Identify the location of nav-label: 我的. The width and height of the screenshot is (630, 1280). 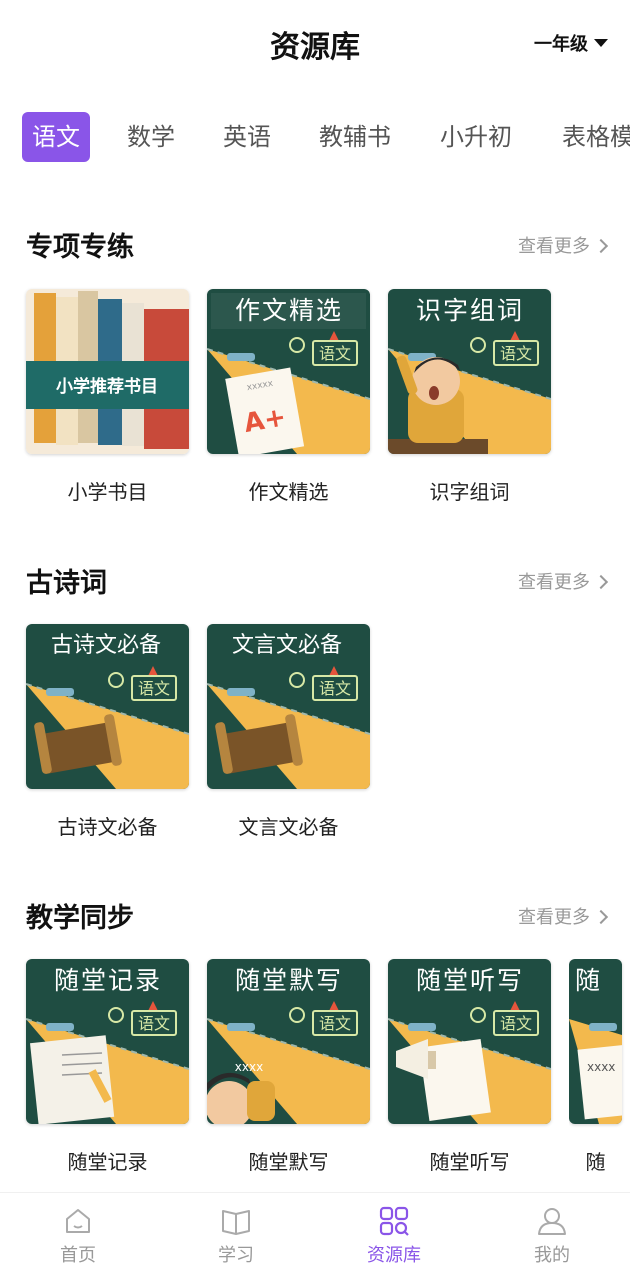
(552, 1255).